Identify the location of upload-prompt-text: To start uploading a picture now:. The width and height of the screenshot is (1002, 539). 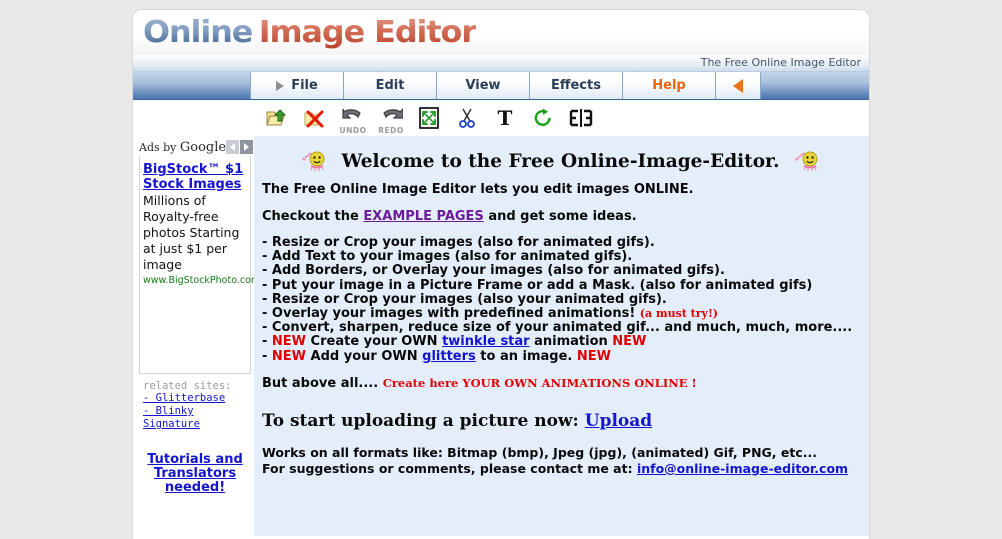
(420, 420).